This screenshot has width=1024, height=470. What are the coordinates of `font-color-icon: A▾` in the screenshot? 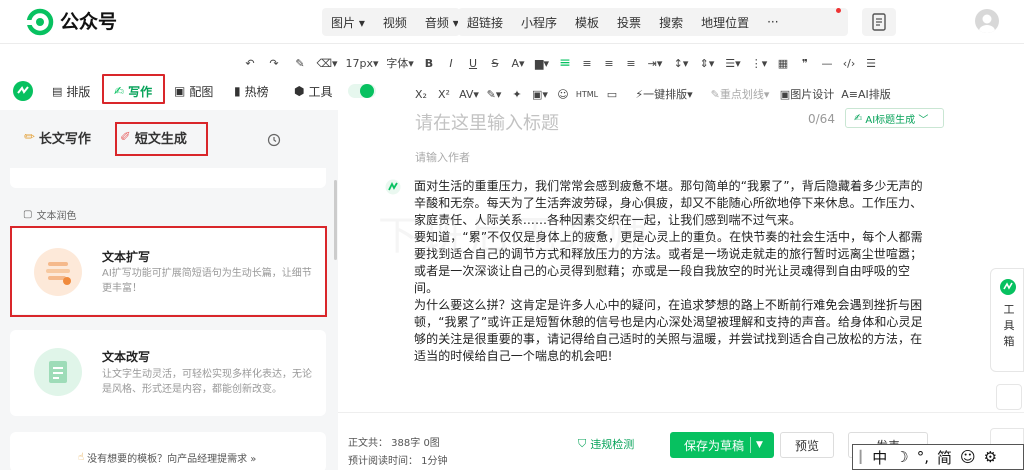 It's located at (518, 63).